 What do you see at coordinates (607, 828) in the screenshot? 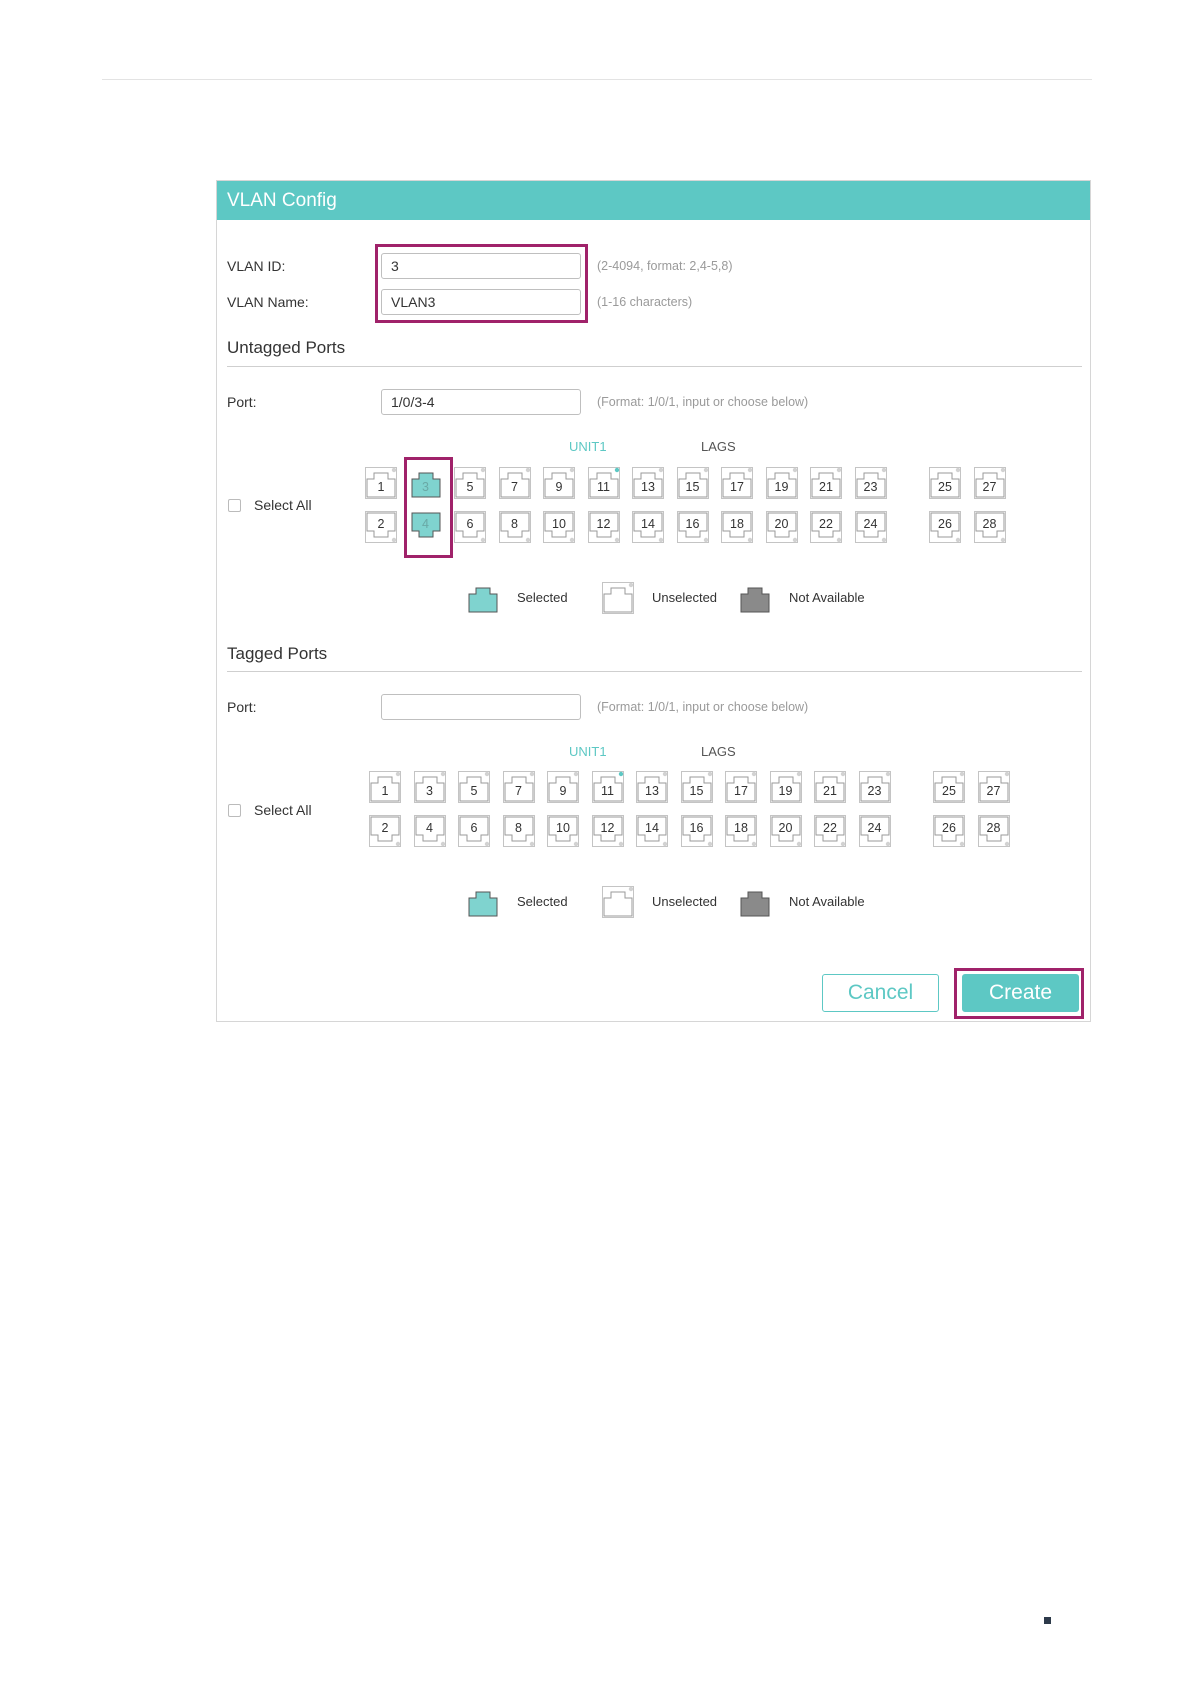
I see `port-number: 12` at bounding box center [607, 828].